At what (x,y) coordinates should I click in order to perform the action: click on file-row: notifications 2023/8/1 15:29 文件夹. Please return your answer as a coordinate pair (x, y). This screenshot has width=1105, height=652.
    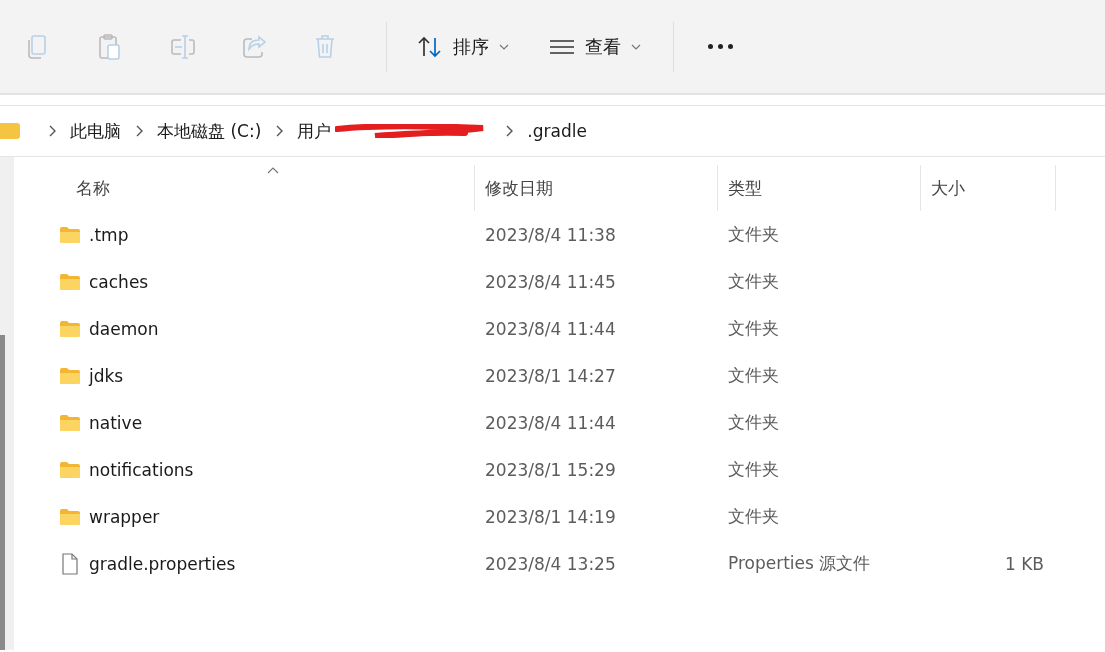
    Looking at the image, I should click on (555, 469).